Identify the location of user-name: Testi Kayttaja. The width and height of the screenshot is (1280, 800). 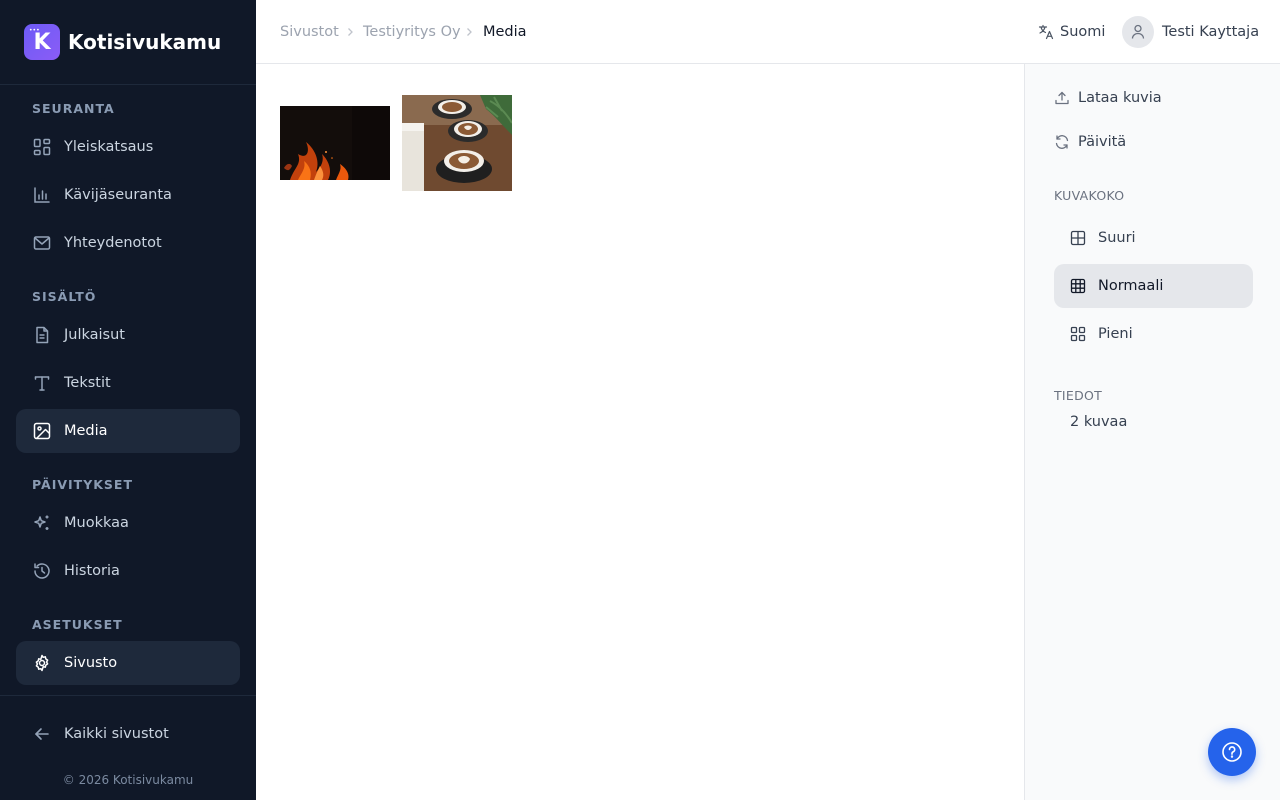
(1210, 32).